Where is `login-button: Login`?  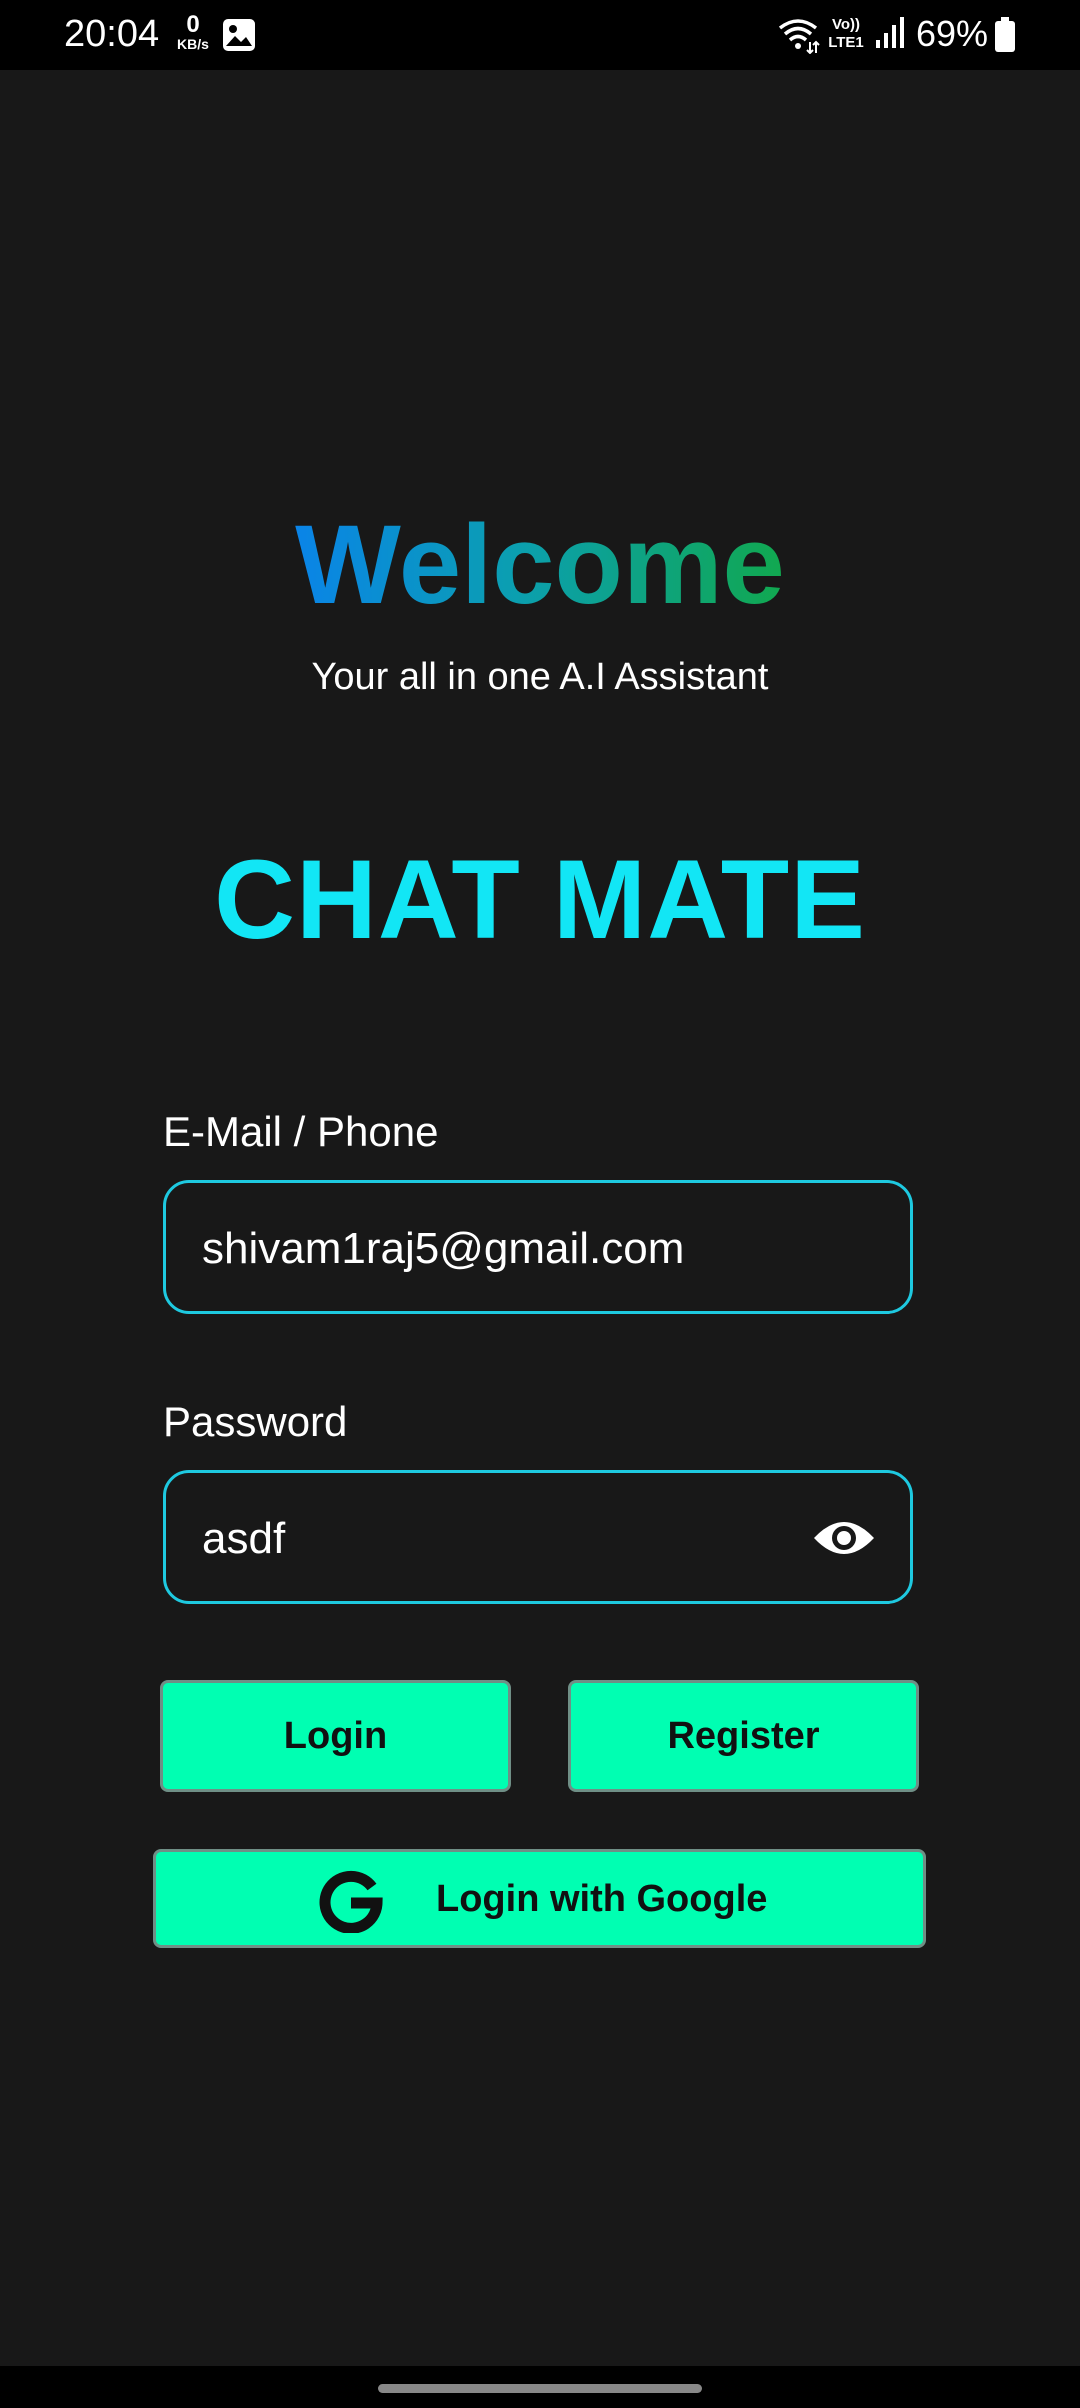
login-button: Login is located at coordinates (335, 1736).